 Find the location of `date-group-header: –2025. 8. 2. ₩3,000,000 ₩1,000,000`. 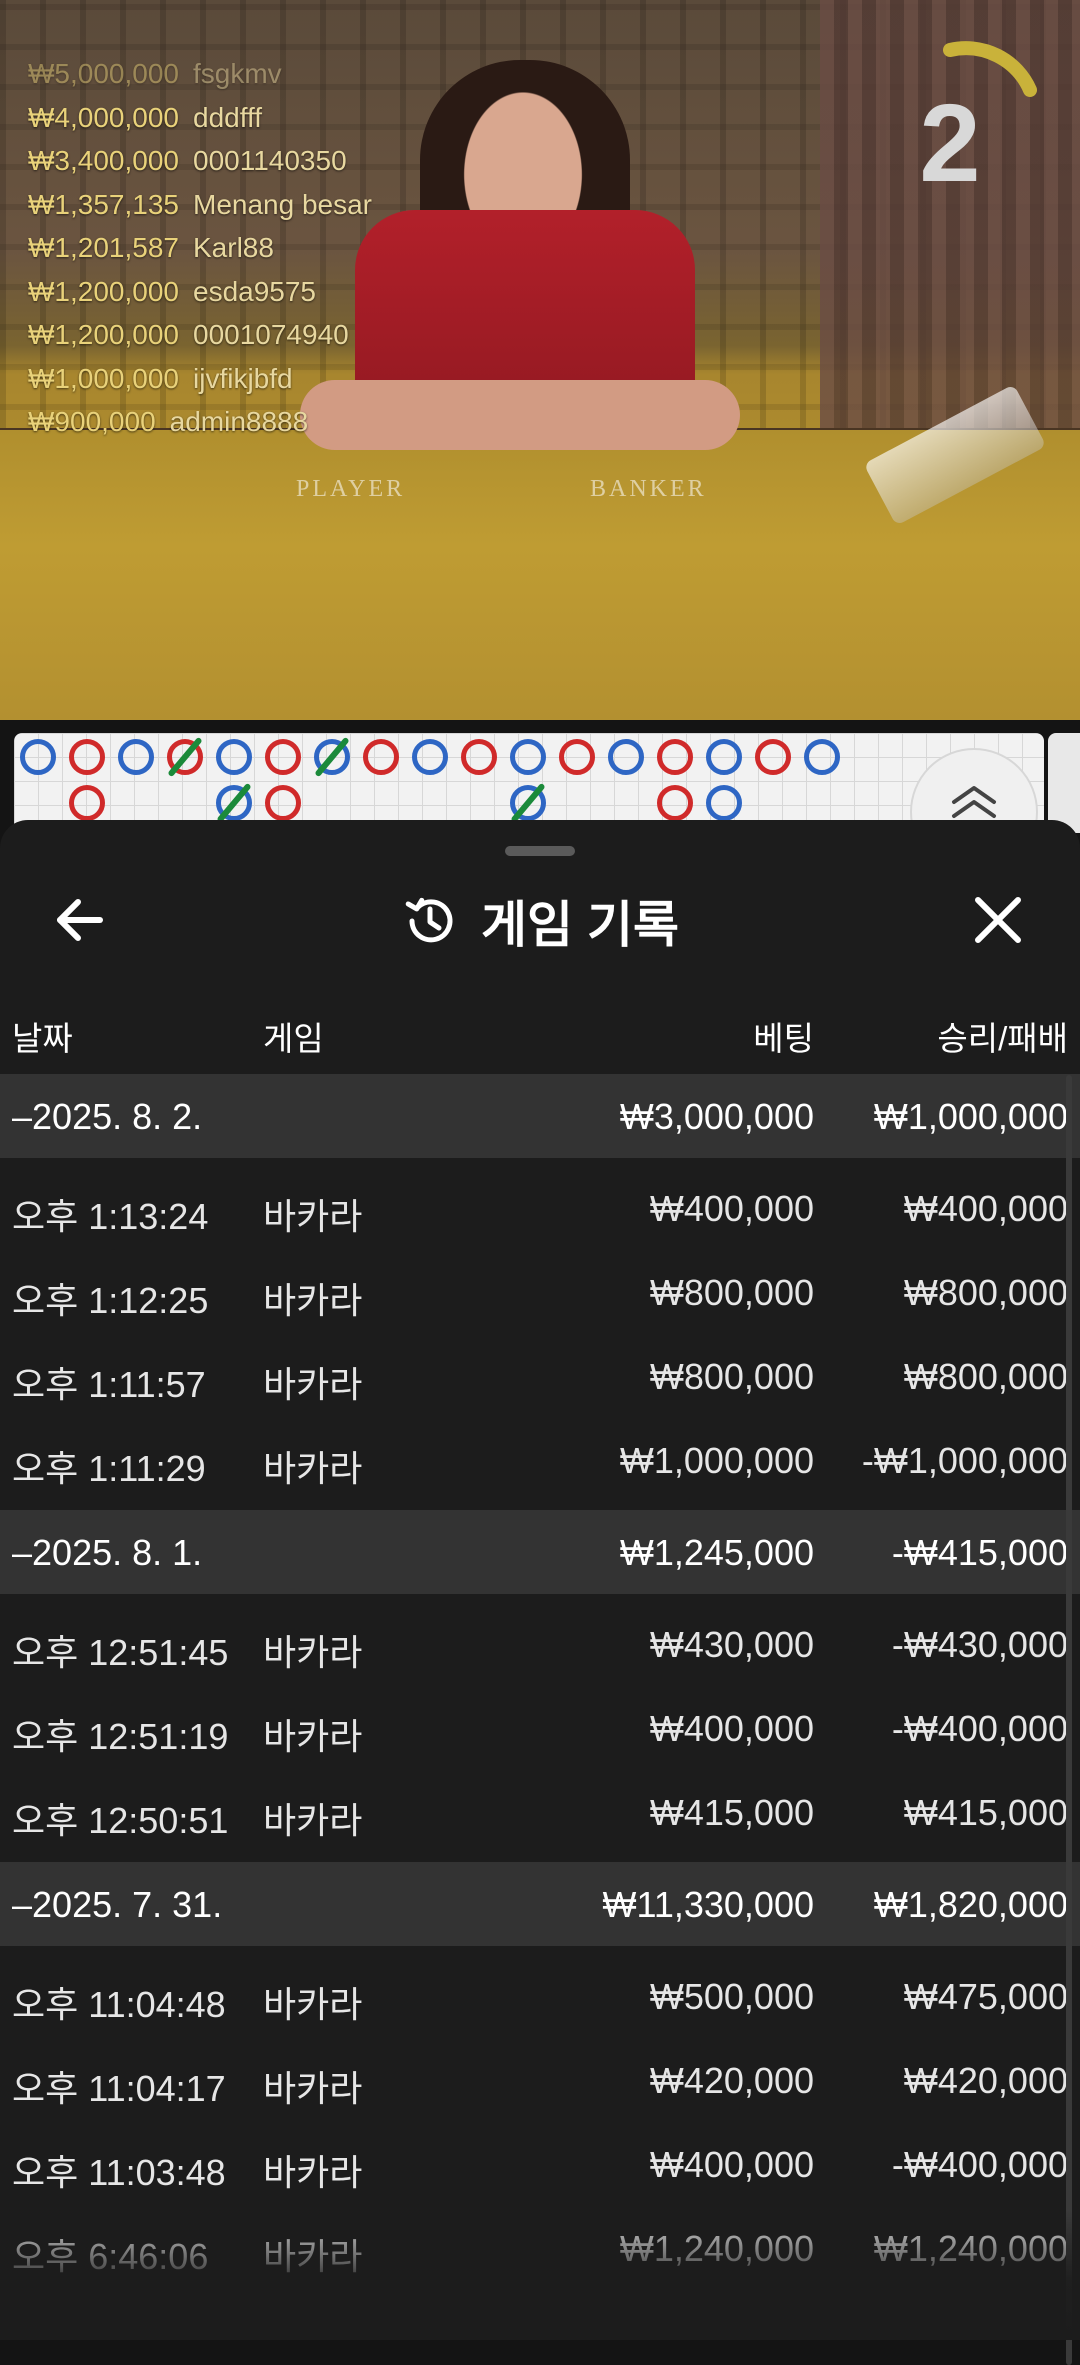

date-group-header: –2025. 8. 2. ₩3,000,000 ₩1,000,000 is located at coordinates (540, 1116).